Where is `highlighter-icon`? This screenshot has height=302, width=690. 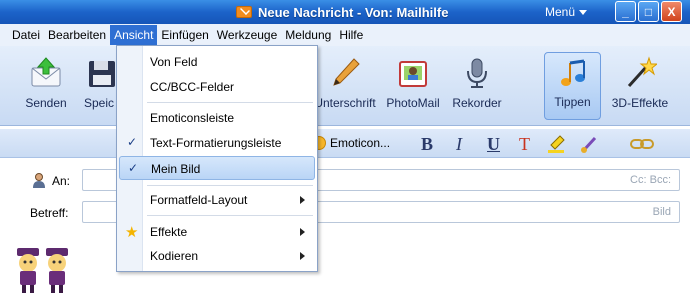 highlighter-icon is located at coordinates (556, 144).